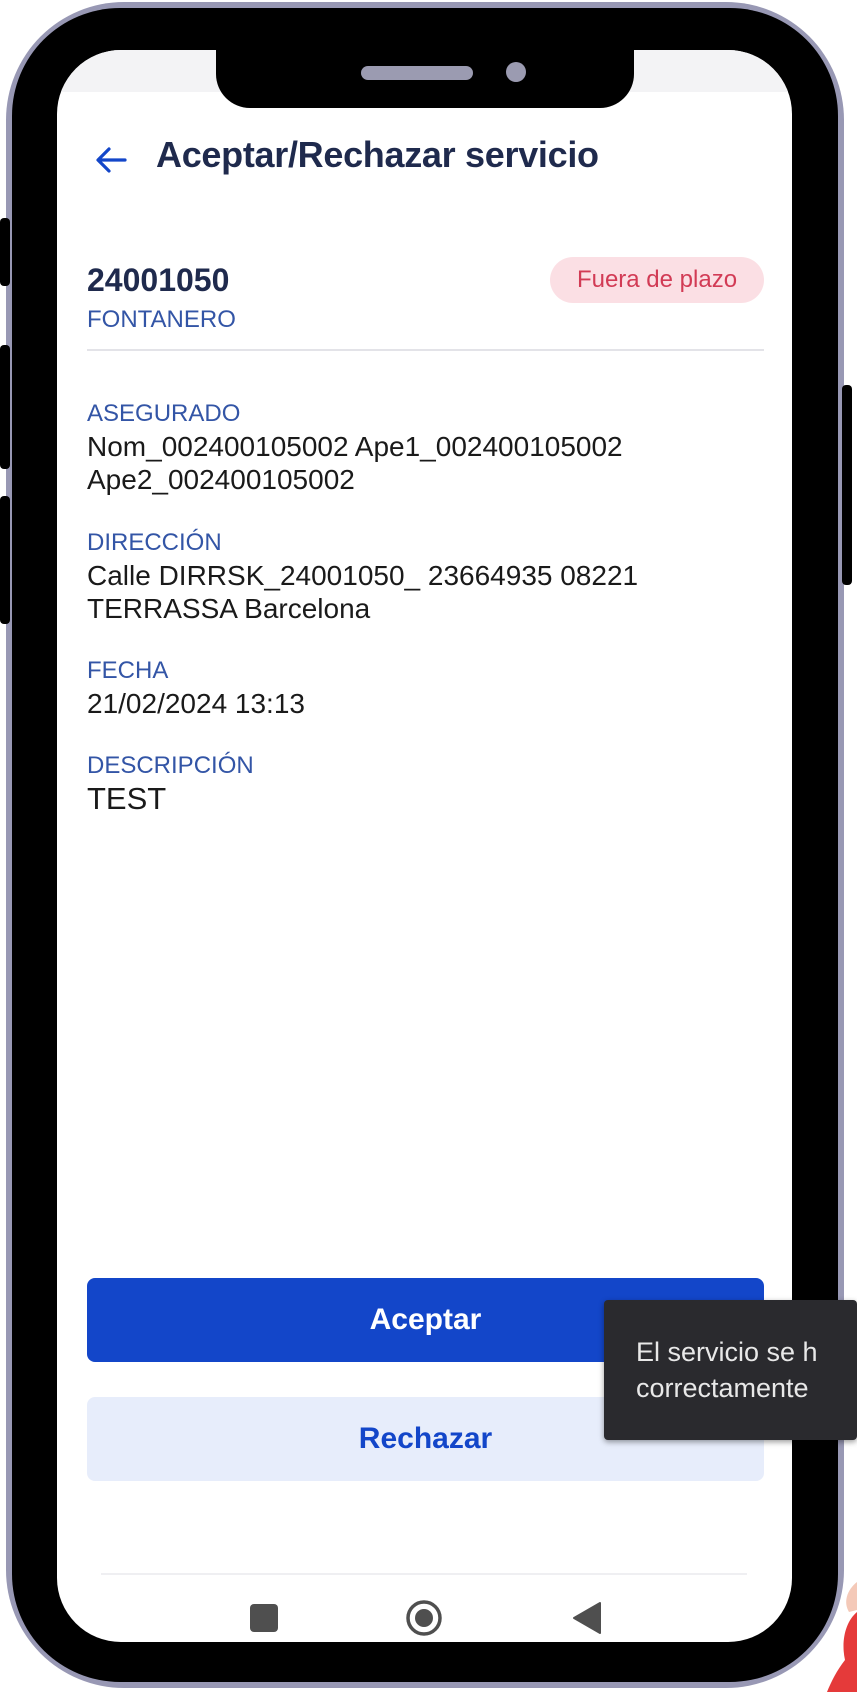 This screenshot has height=1692, width=857. Describe the element at coordinates (154, 542) in the screenshot. I see `address-label: DIRECCIÓN` at that location.